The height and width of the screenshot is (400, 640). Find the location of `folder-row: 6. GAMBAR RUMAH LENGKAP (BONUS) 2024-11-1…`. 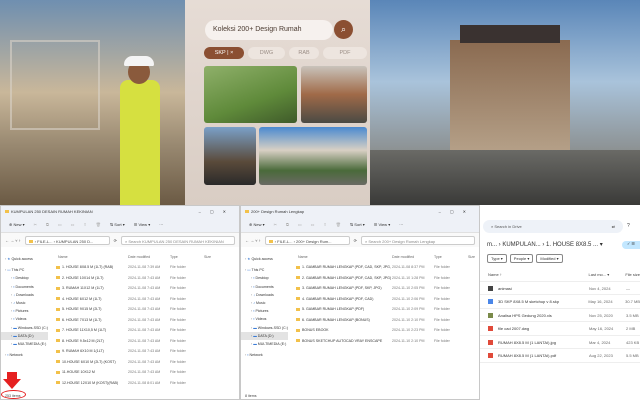

folder-row: 6. GAMBAR RUMAH LENGKAP (BONUS) 2024-11-1… is located at coordinates (384, 320).